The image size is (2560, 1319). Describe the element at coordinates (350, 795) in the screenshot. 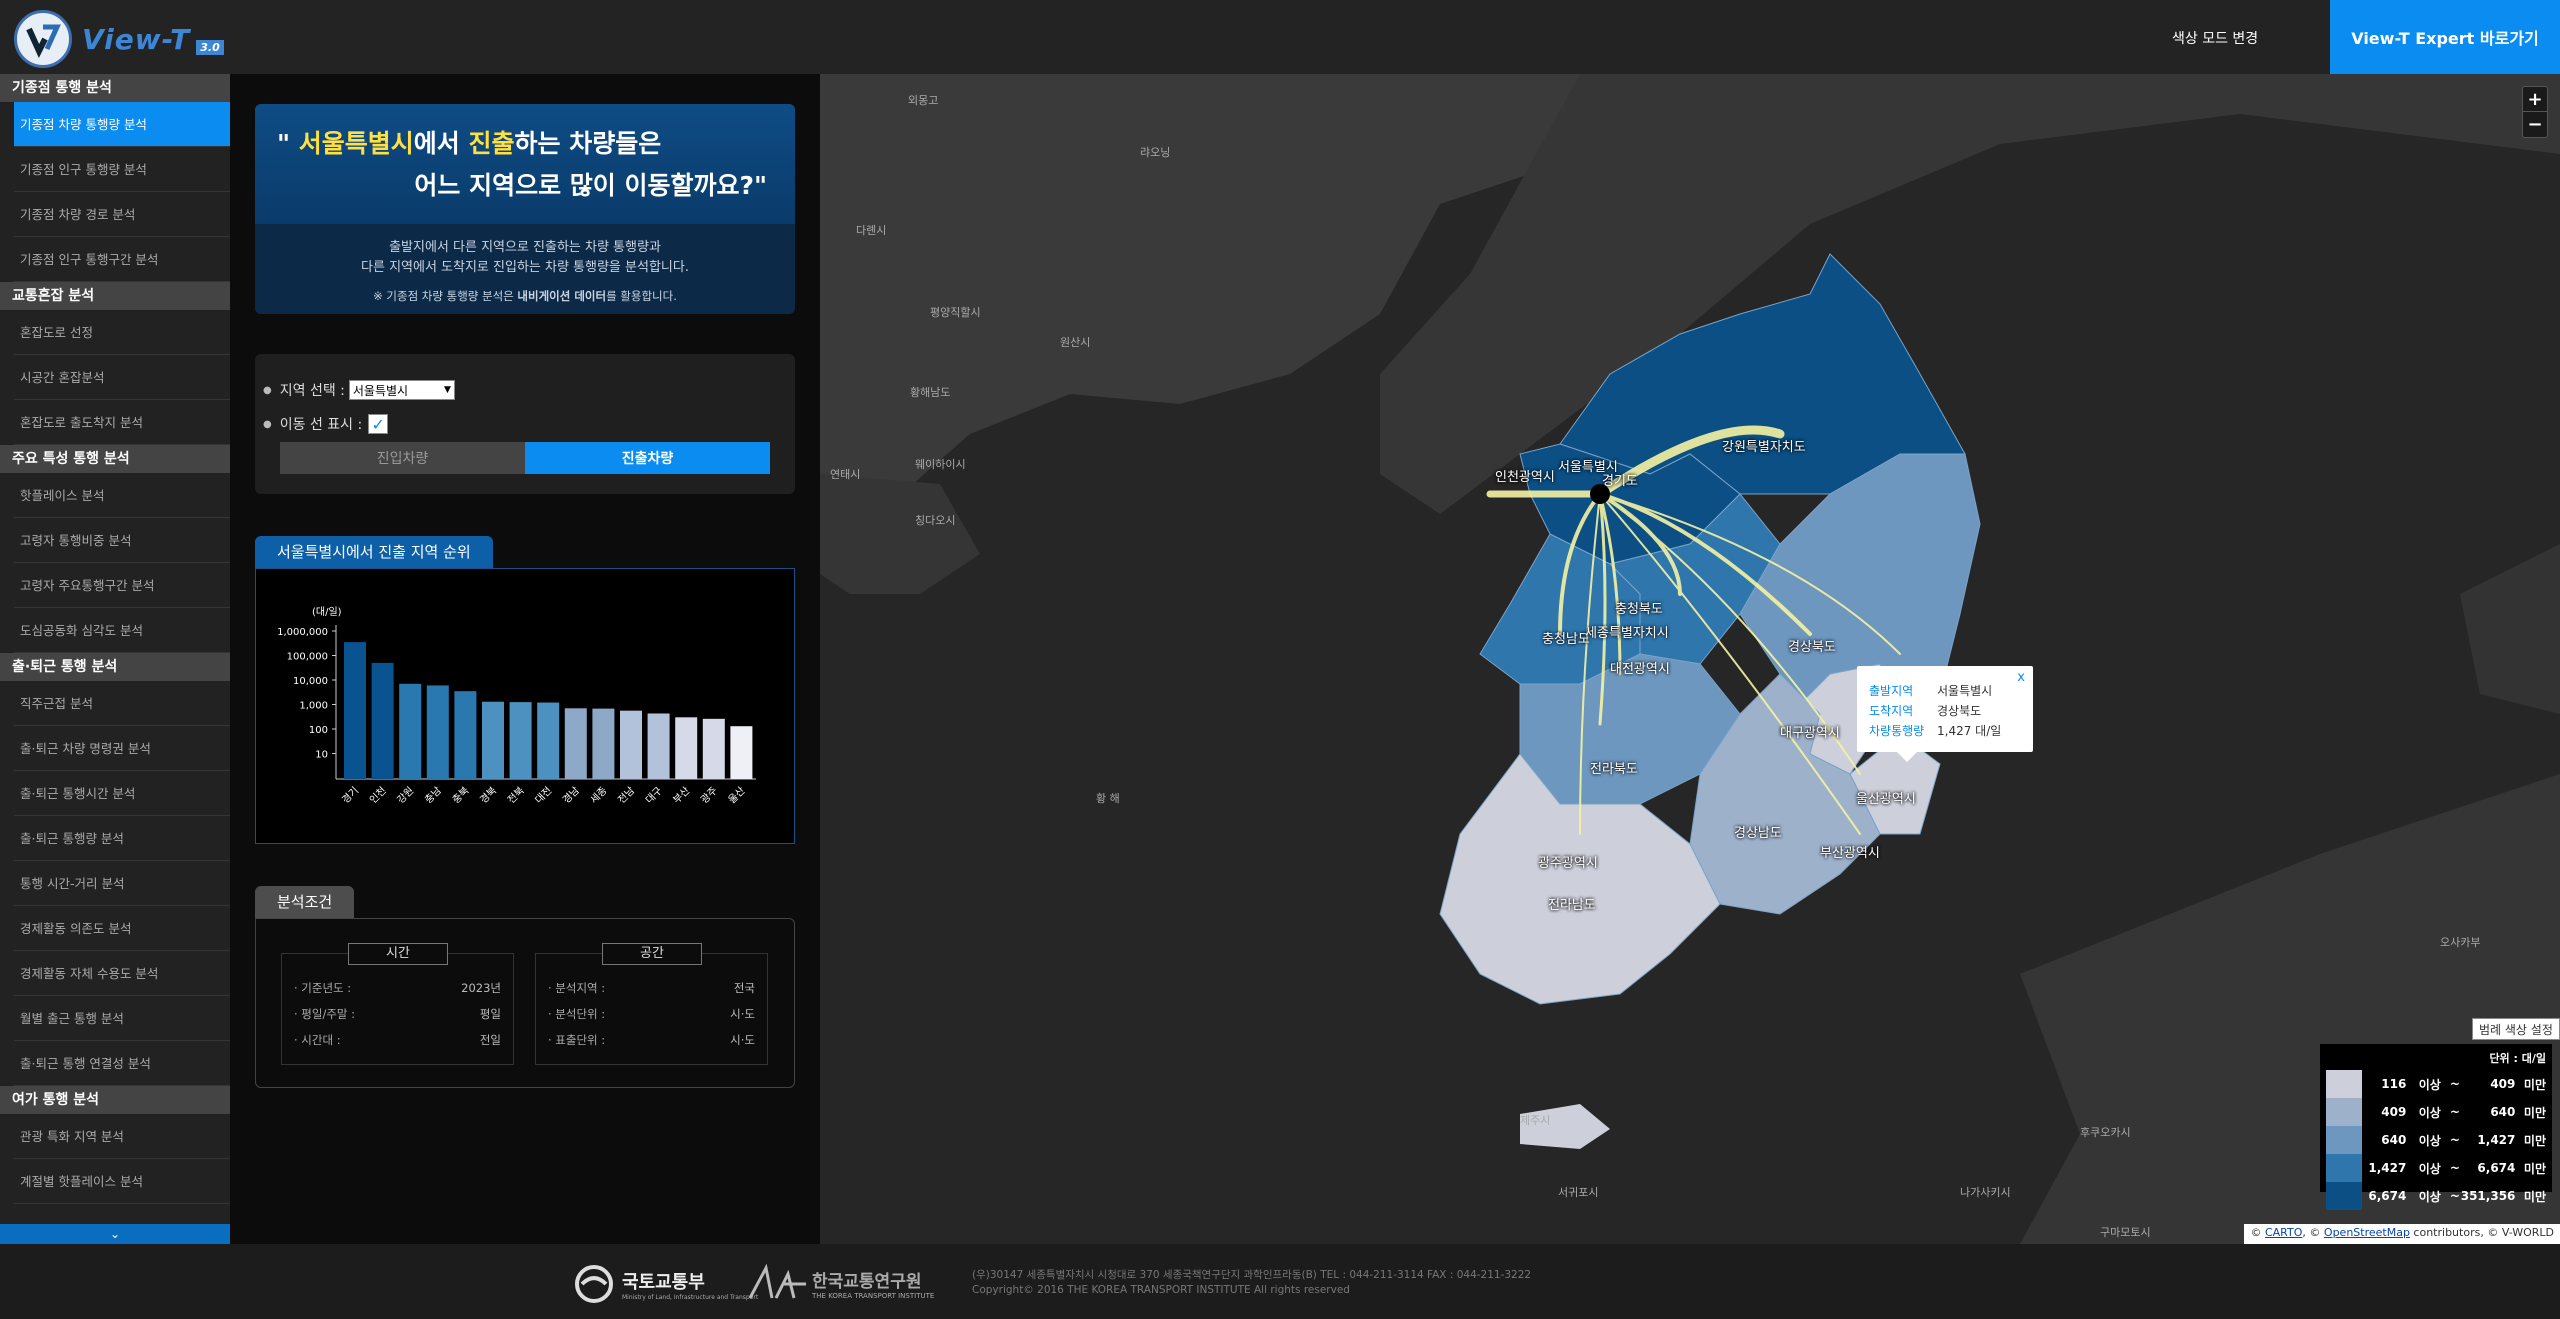

I see `x-tick-label: 경기` at that location.